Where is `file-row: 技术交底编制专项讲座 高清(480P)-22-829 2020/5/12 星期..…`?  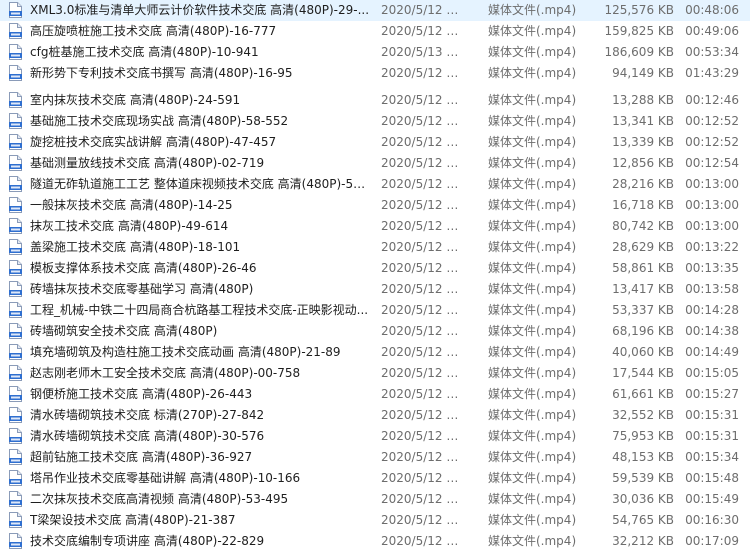 file-row: 技术交底编制专项讲座 高清(480P)-22-829 2020/5/12 星期..… is located at coordinates (375, 541).